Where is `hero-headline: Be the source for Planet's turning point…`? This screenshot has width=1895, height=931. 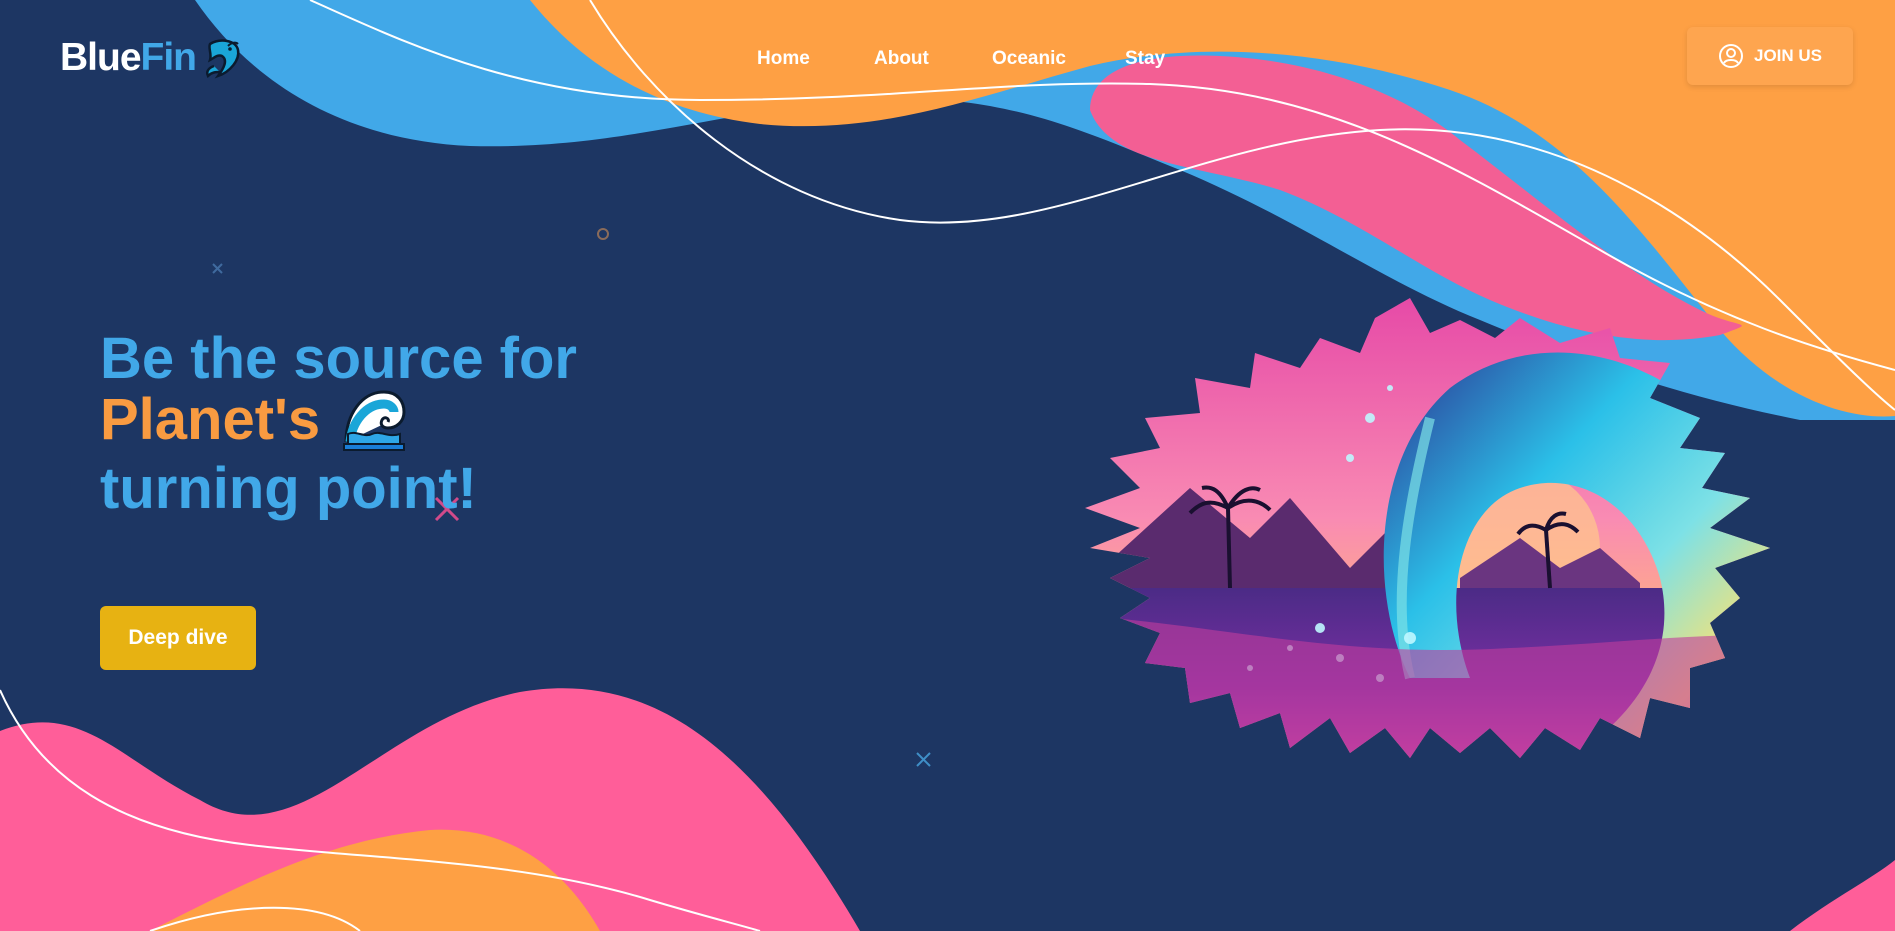
hero-headline: Be the source for Planet's turning point… is located at coordinates (338, 423).